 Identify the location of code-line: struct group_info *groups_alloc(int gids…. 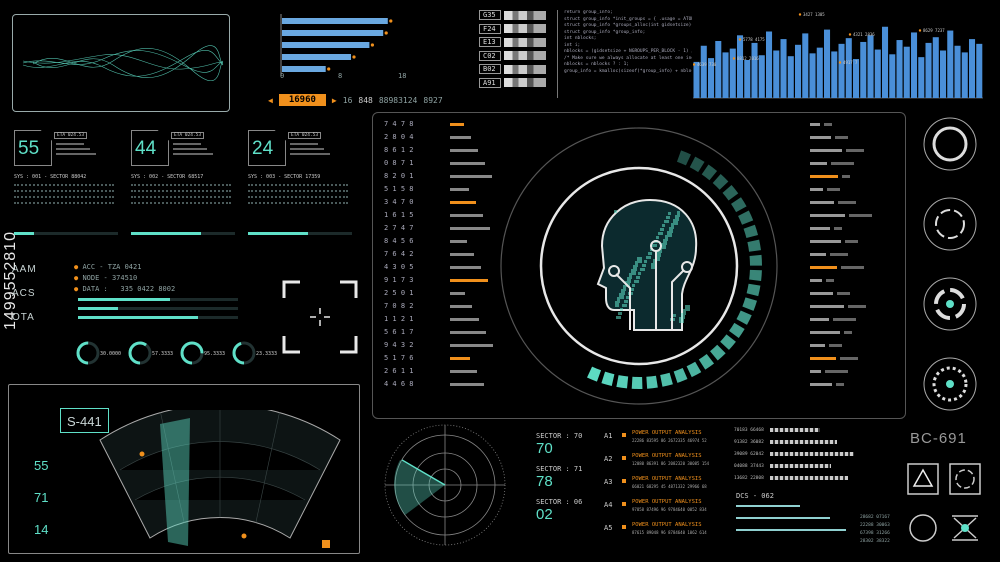
(628, 25).